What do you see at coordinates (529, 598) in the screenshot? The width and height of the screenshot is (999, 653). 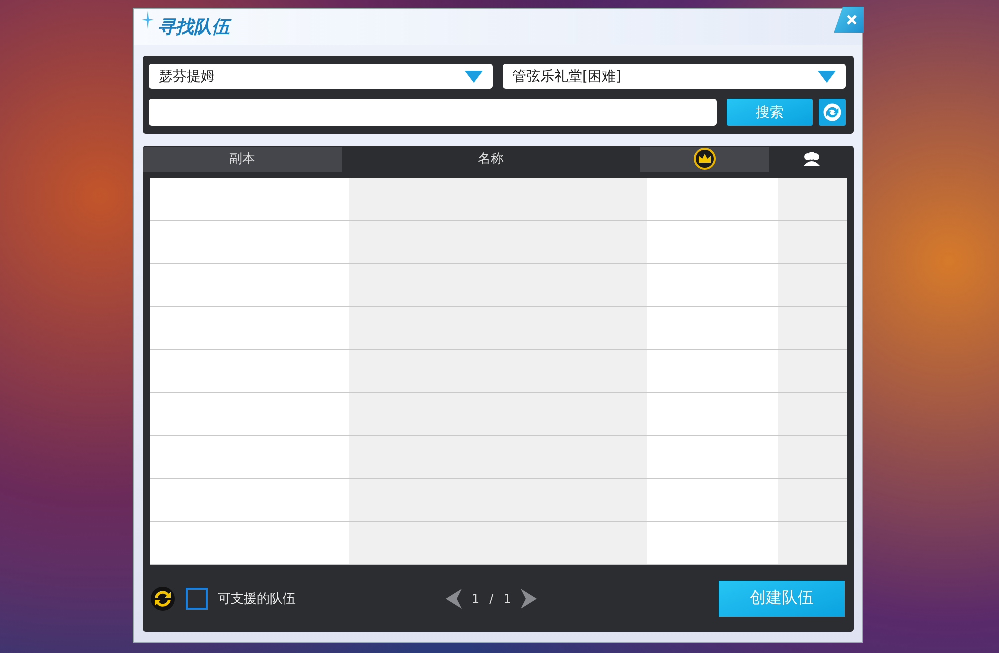 I see `next-page-arrow-icon` at bounding box center [529, 598].